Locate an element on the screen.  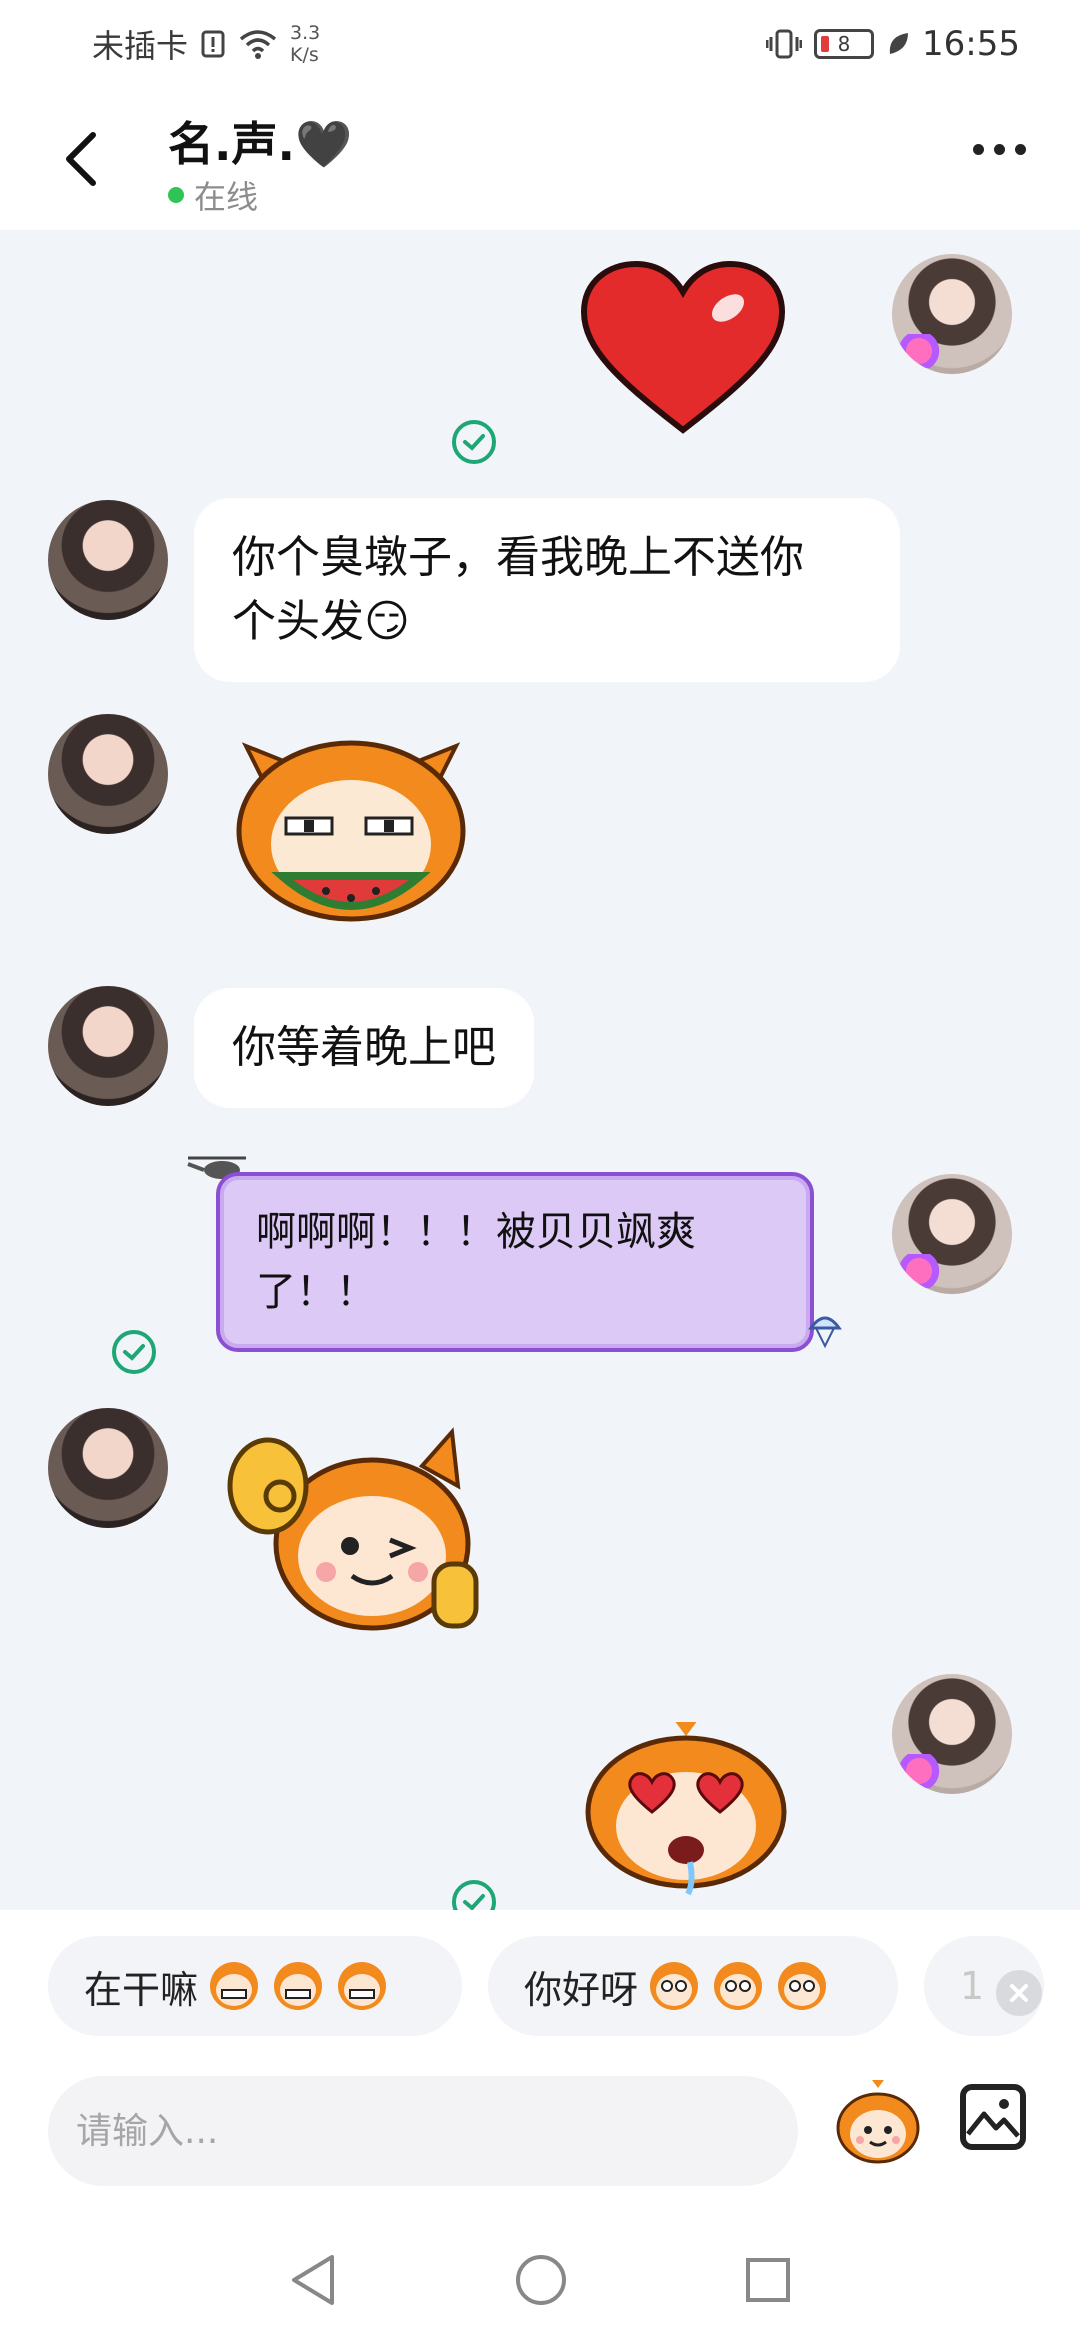
quick-reply-chip: 在干嘛 is located at coordinates (255, 1986).